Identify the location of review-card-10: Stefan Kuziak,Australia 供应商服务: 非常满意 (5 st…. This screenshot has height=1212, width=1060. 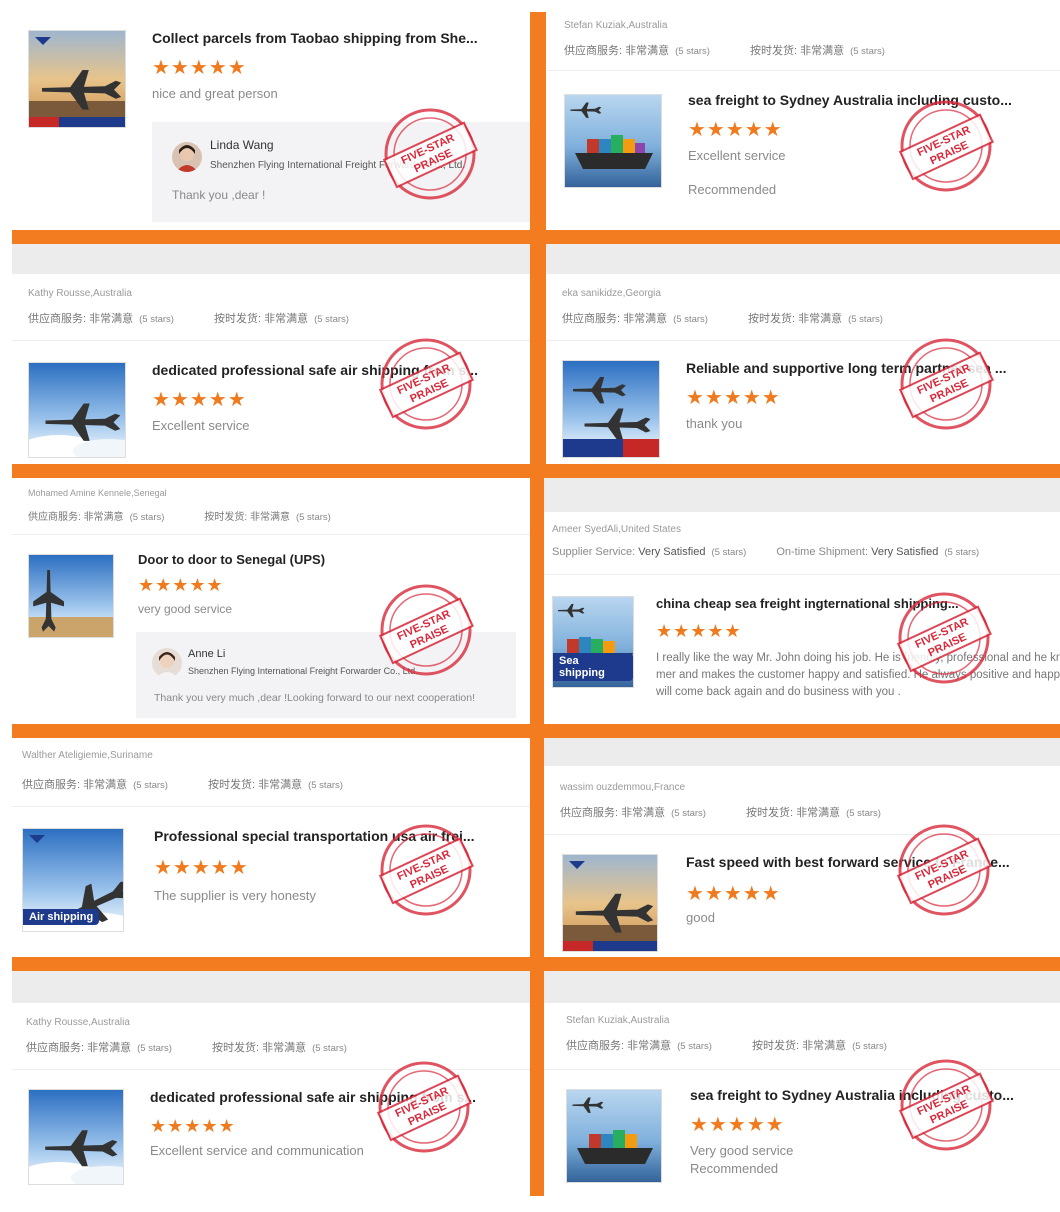
(802, 1083).